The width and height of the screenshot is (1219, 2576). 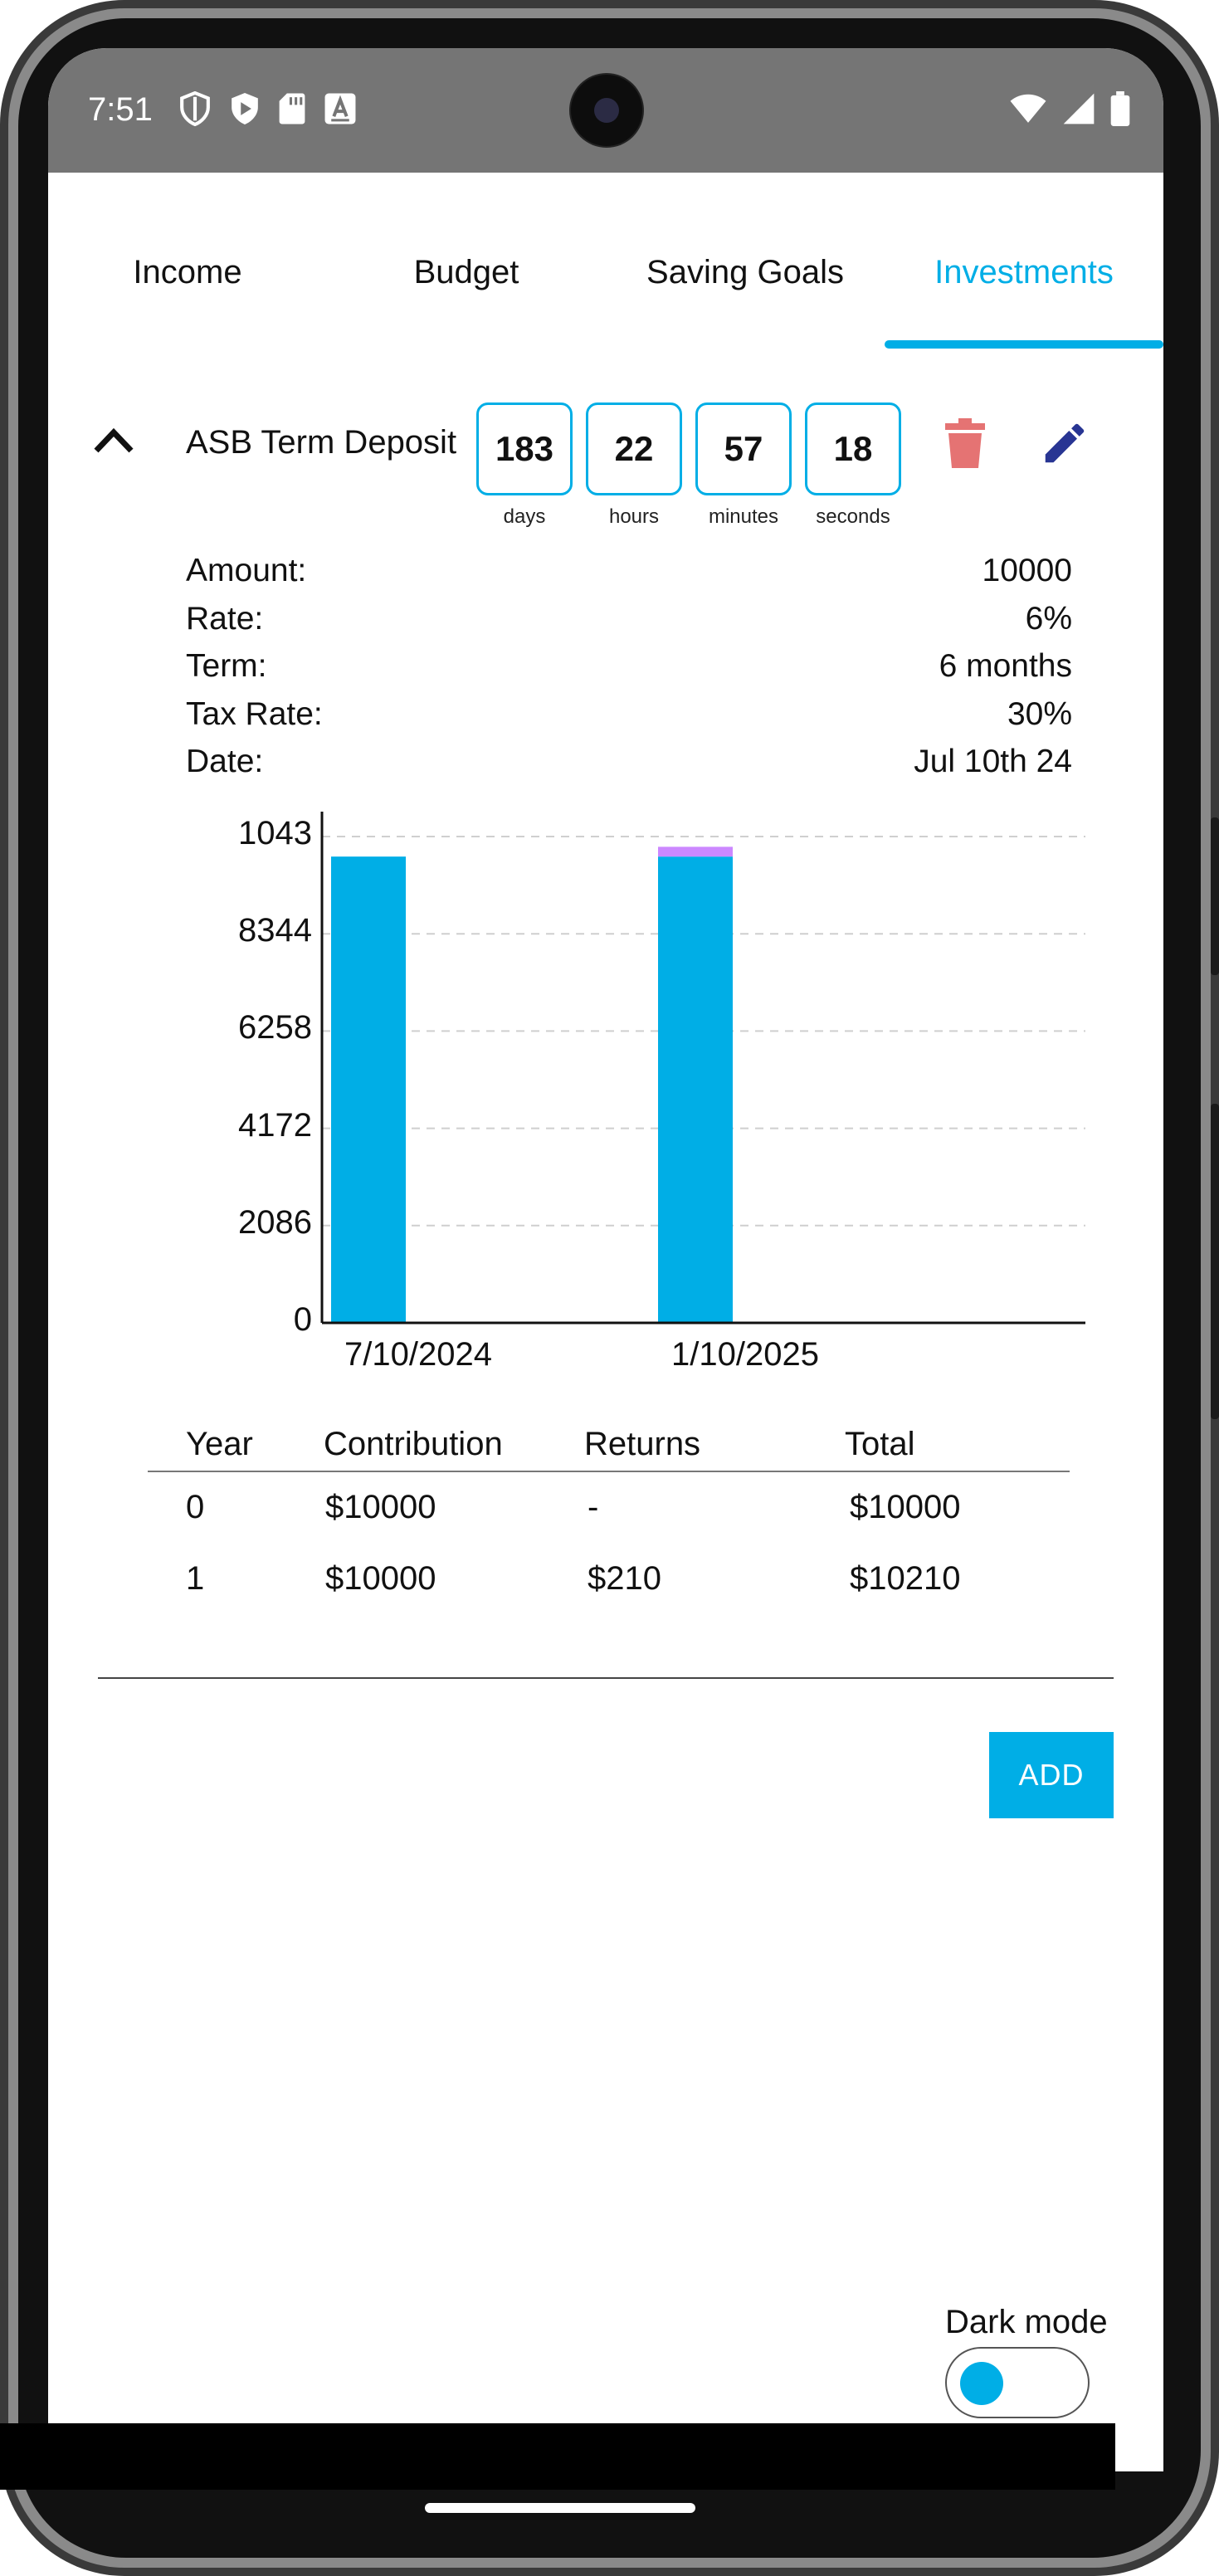 I want to click on detail-label: Amount:, so click(x=246, y=570).